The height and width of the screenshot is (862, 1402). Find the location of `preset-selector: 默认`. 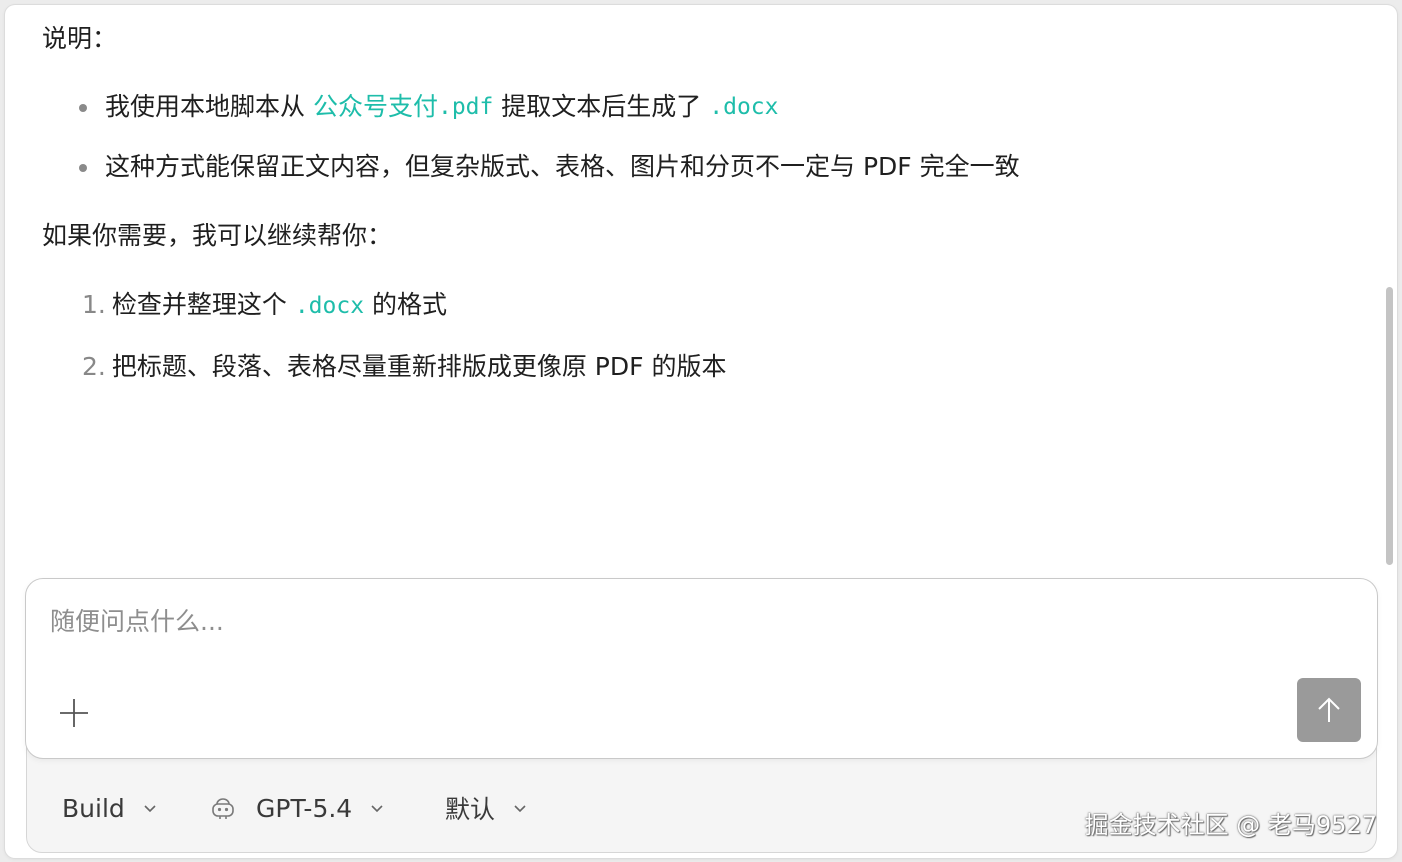

preset-selector: 默认 is located at coordinates (486, 808).